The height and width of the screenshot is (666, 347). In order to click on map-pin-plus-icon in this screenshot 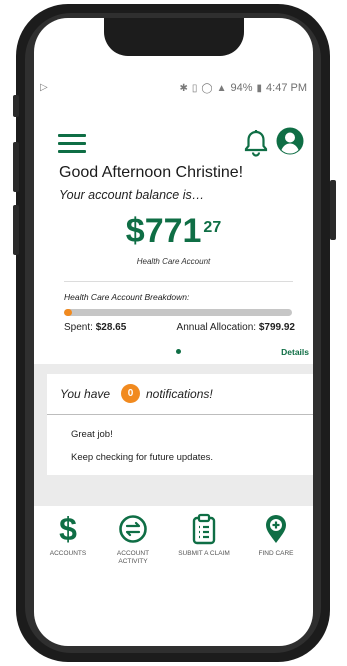, I will do `click(276, 529)`.